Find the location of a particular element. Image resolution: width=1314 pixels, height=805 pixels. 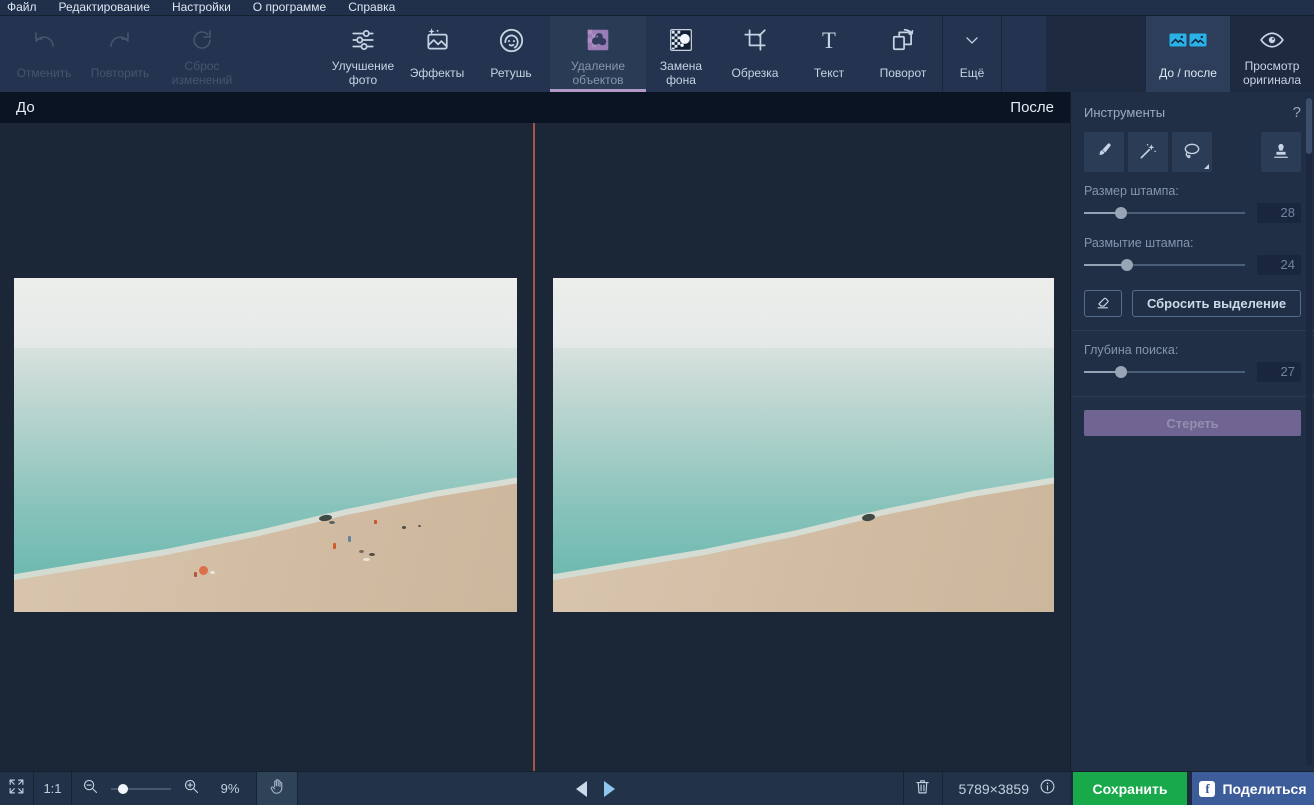

hand-icon is located at coordinates (277, 789).